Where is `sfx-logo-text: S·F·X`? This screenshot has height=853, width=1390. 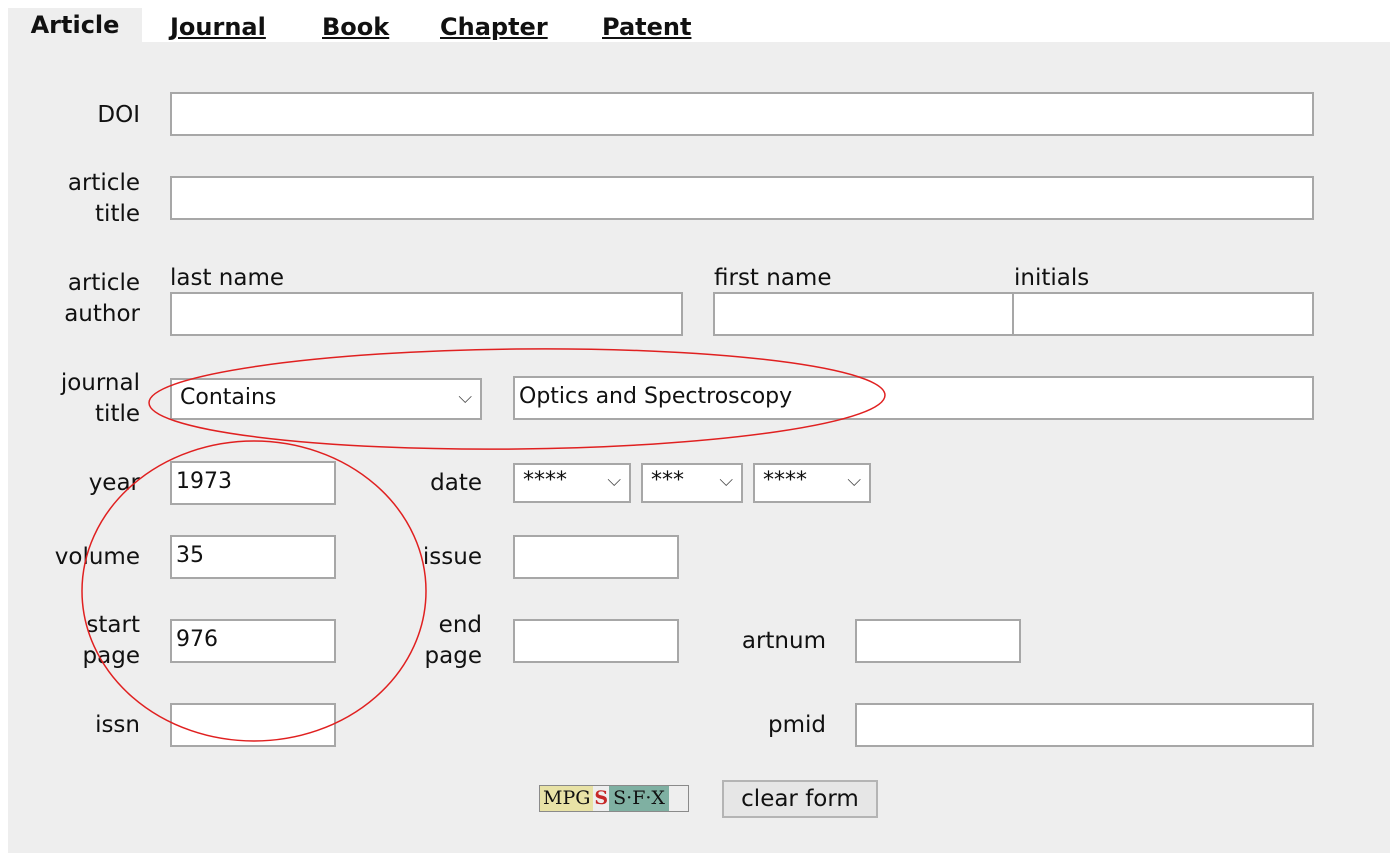 sfx-logo-text: S·F·X is located at coordinates (639, 798).